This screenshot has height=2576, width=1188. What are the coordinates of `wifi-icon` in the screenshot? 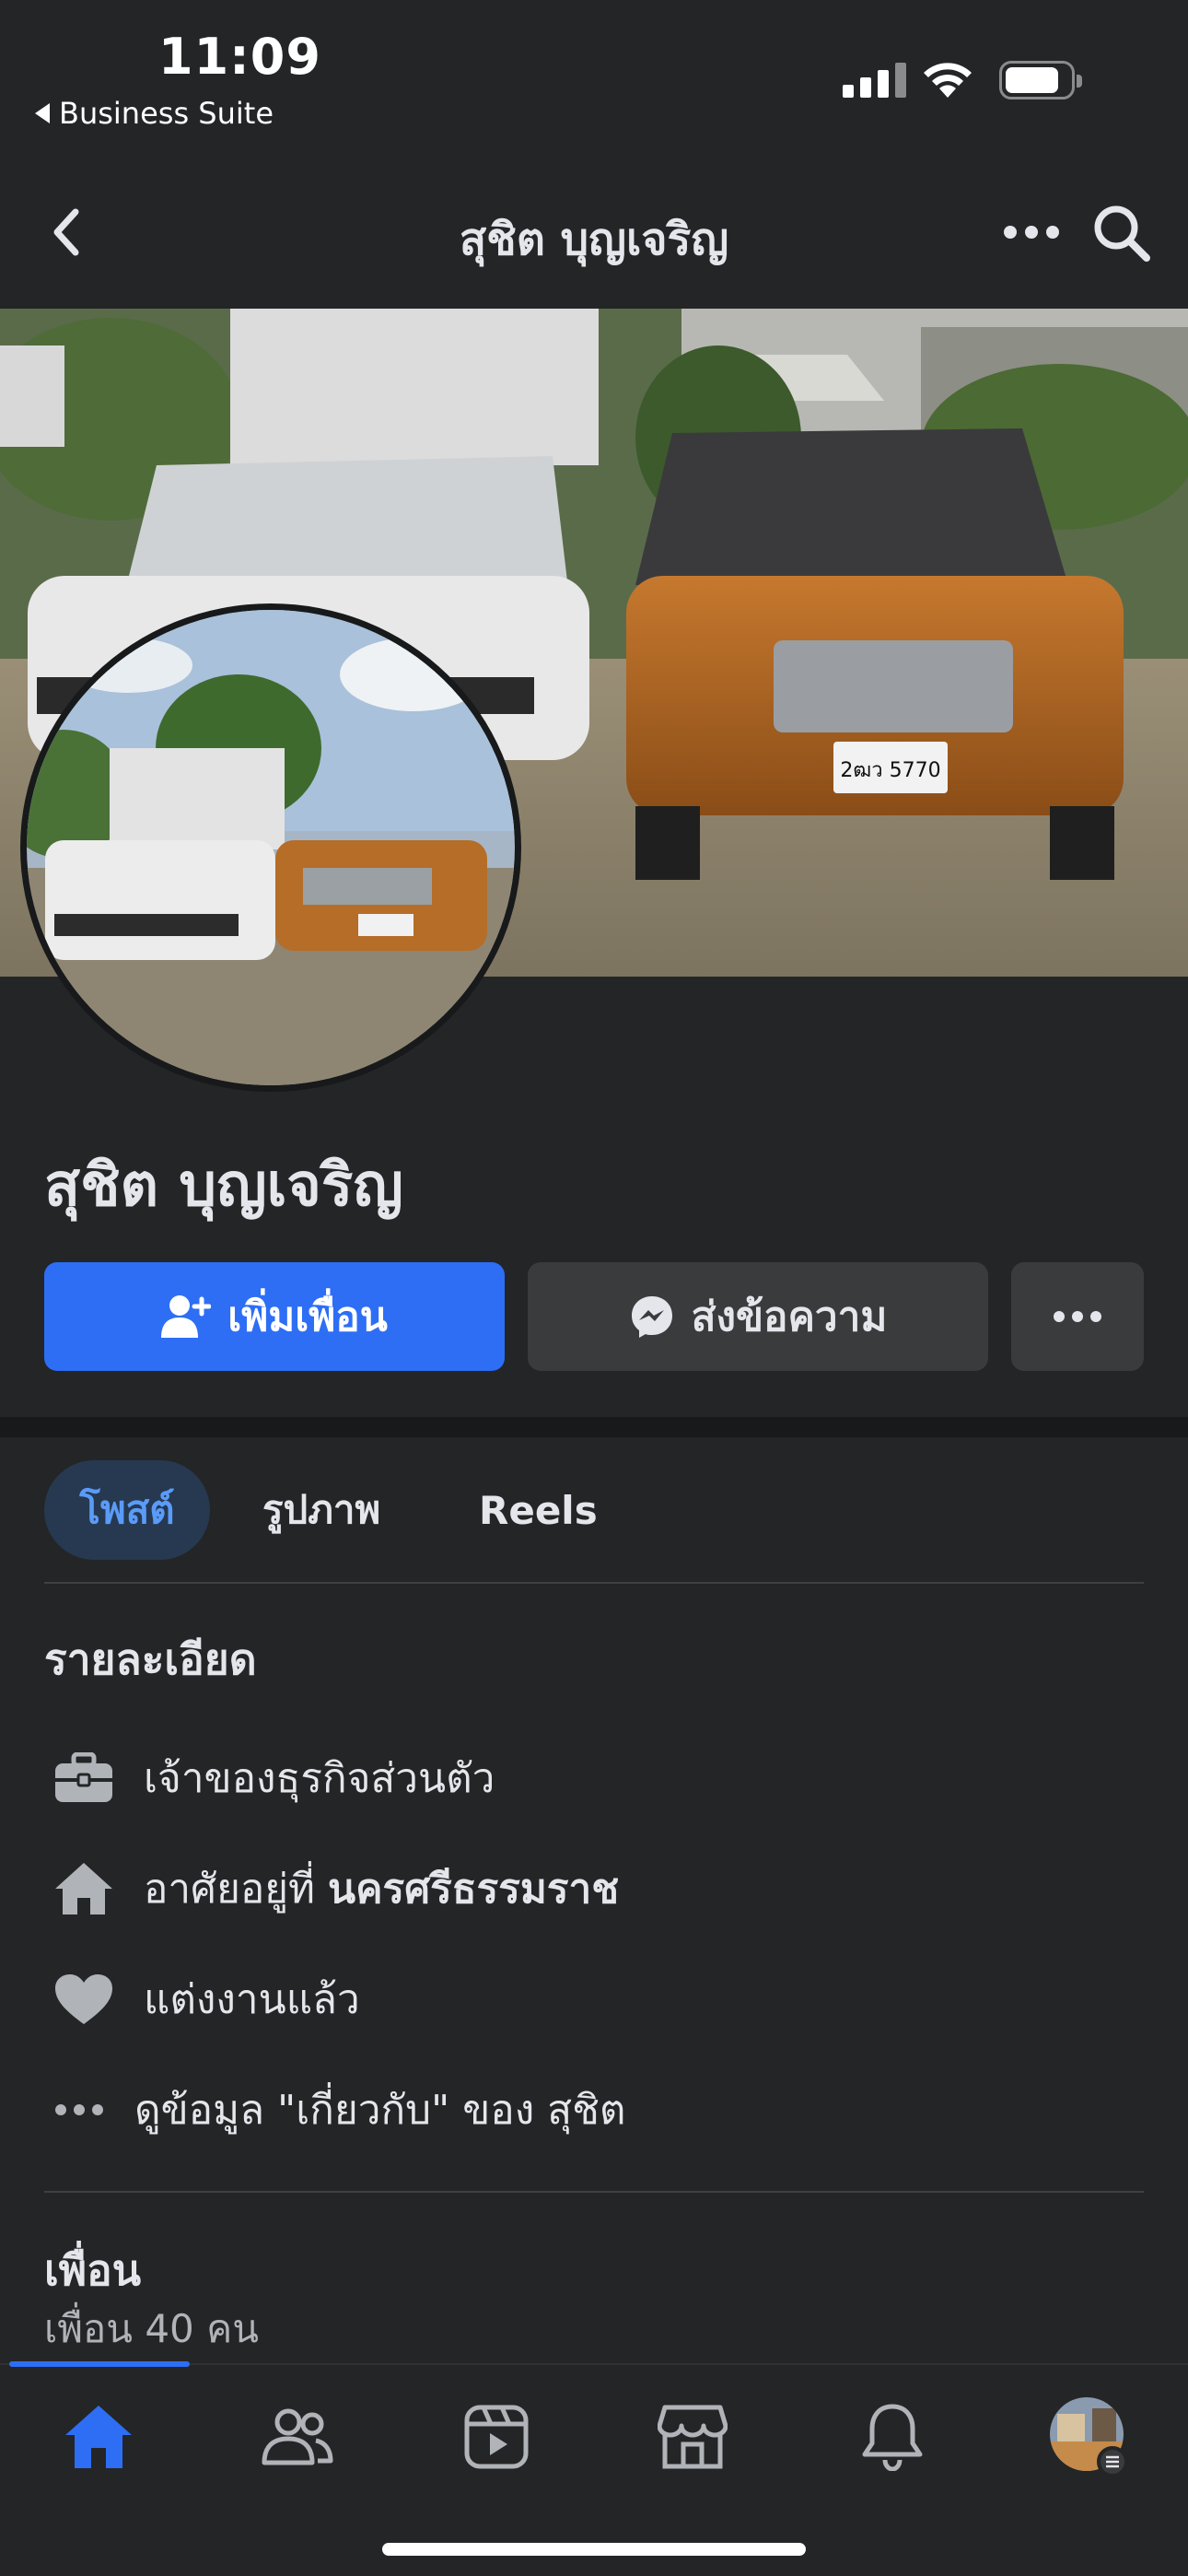 It's located at (948, 80).